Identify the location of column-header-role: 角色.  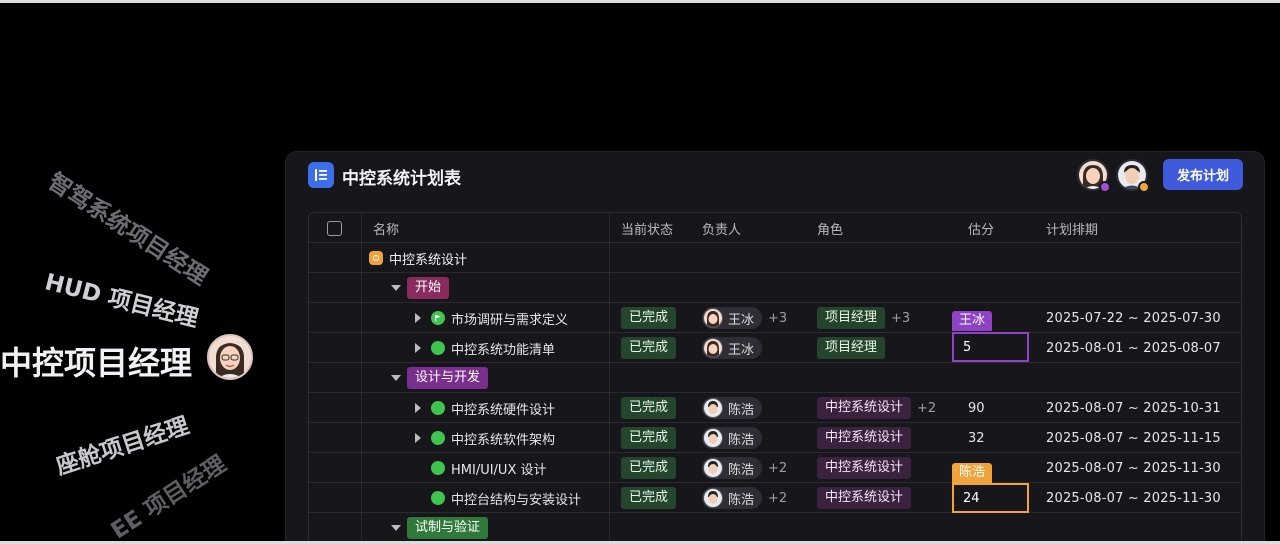
(830, 228).